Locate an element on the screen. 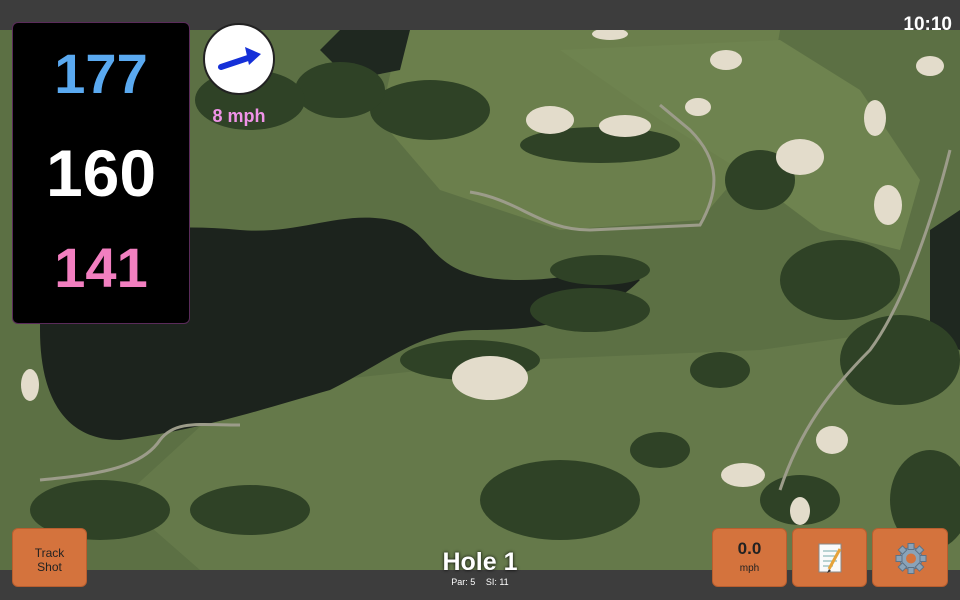  hole-title: Hole 1 is located at coordinates (480, 562).